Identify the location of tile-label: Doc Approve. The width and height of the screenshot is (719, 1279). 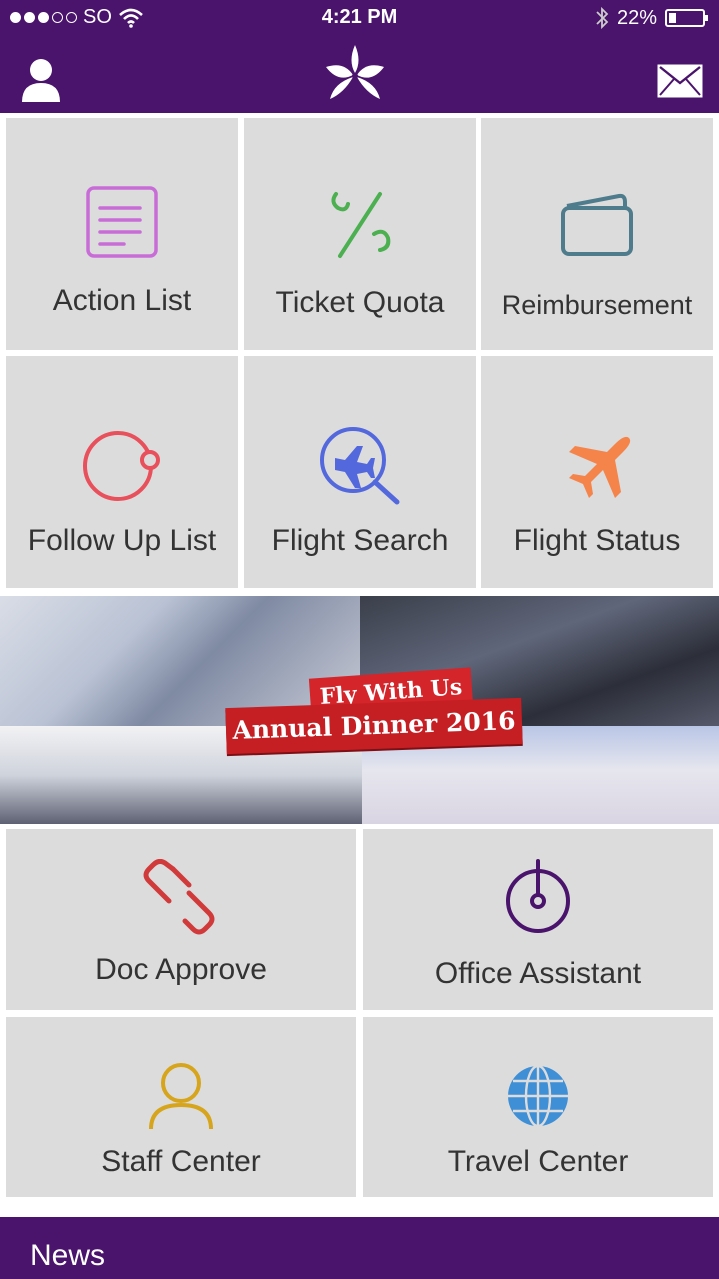
(181, 969).